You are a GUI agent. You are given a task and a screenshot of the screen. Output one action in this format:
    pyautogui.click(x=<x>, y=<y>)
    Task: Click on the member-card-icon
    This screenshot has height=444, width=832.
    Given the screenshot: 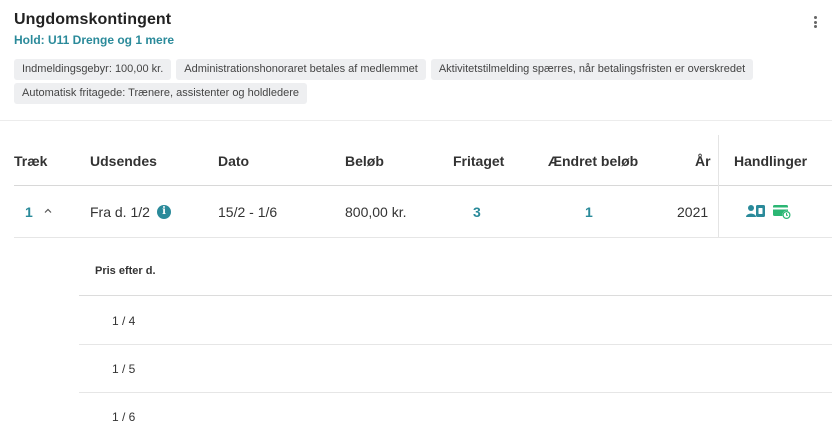 What is the action you would take?
    pyautogui.click(x=756, y=211)
    